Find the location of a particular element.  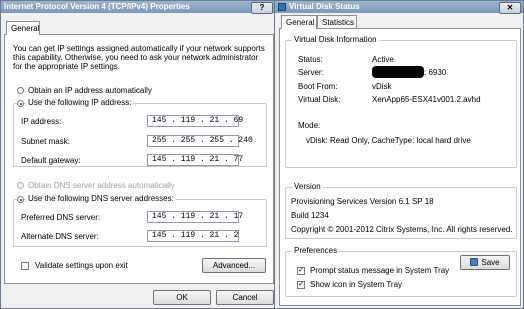

subnet-mask-label: Subnet mask: is located at coordinates (45, 141).